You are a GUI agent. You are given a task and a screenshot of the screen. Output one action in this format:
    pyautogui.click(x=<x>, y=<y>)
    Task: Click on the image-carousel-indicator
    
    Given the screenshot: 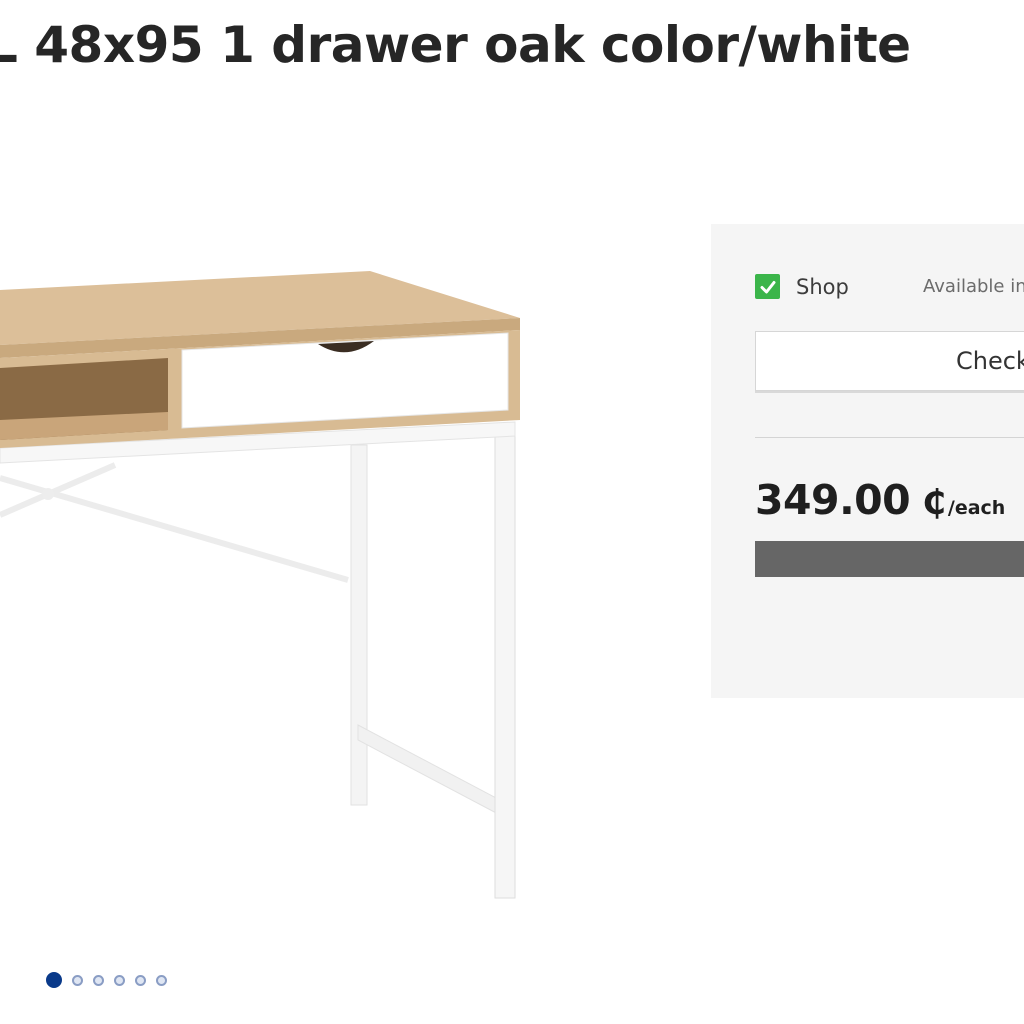 What is the action you would take?
    pyautogui.click(x=106, y=980)
    